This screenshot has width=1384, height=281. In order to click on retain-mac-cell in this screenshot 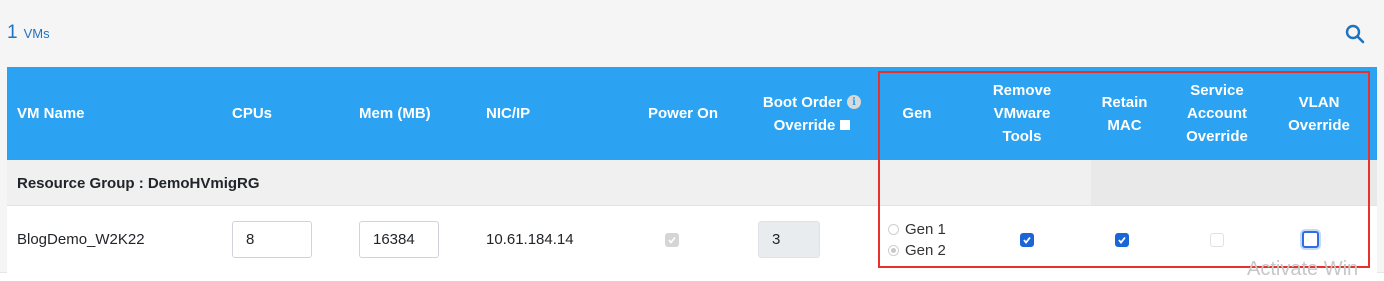, I will do `click(1122, 239)`.